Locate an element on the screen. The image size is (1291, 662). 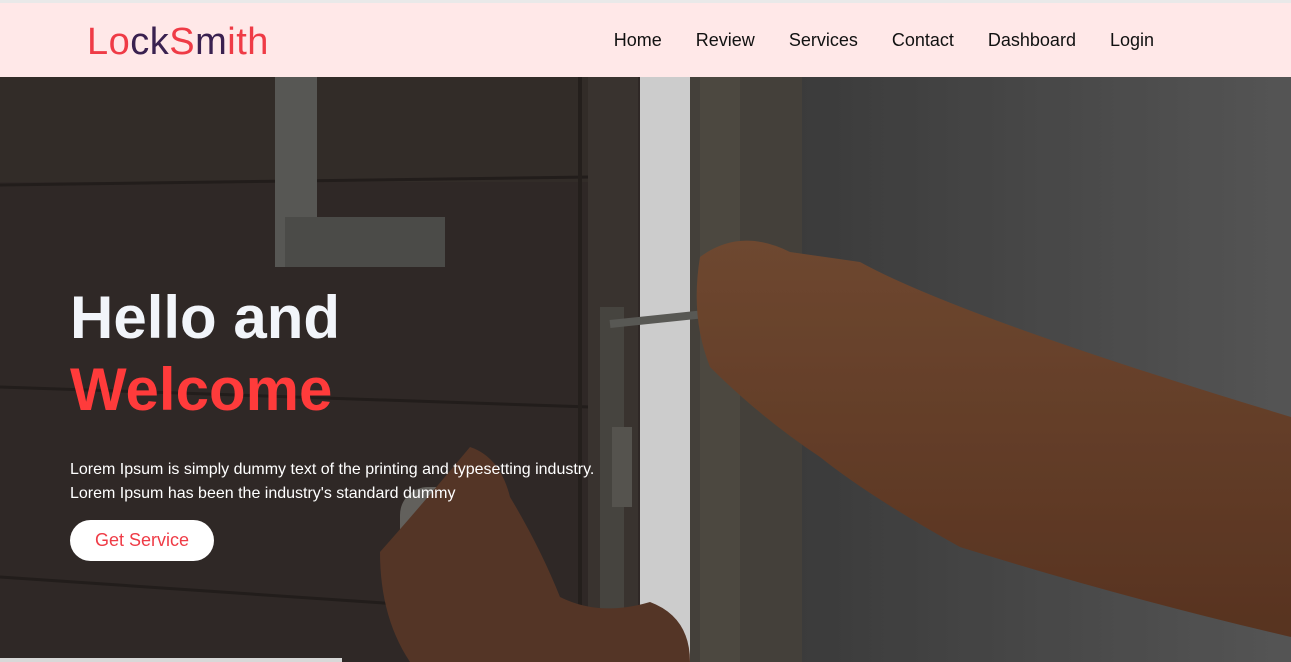
nav-link-dashboard: Dashboard is located at coordinates (1032, 40).